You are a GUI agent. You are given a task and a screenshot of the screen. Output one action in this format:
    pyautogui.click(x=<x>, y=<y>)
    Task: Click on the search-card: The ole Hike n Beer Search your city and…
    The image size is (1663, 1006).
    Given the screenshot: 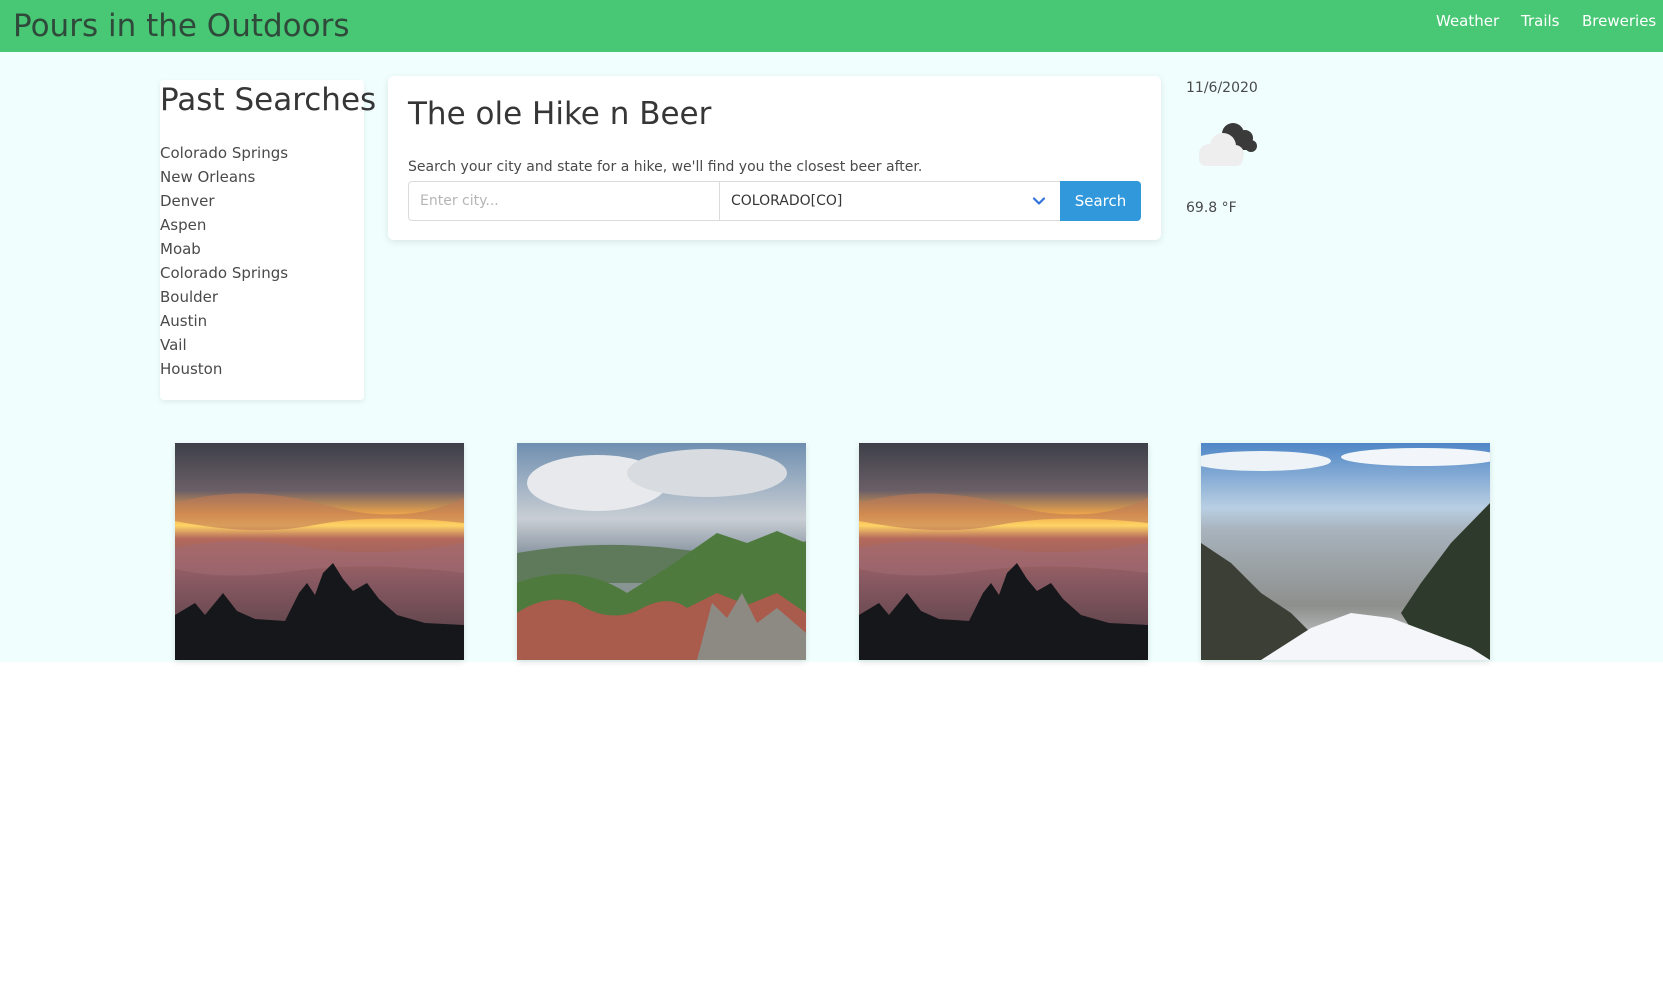 What is the action you would take?
    pyautogui.click(x=774, y=158)
    